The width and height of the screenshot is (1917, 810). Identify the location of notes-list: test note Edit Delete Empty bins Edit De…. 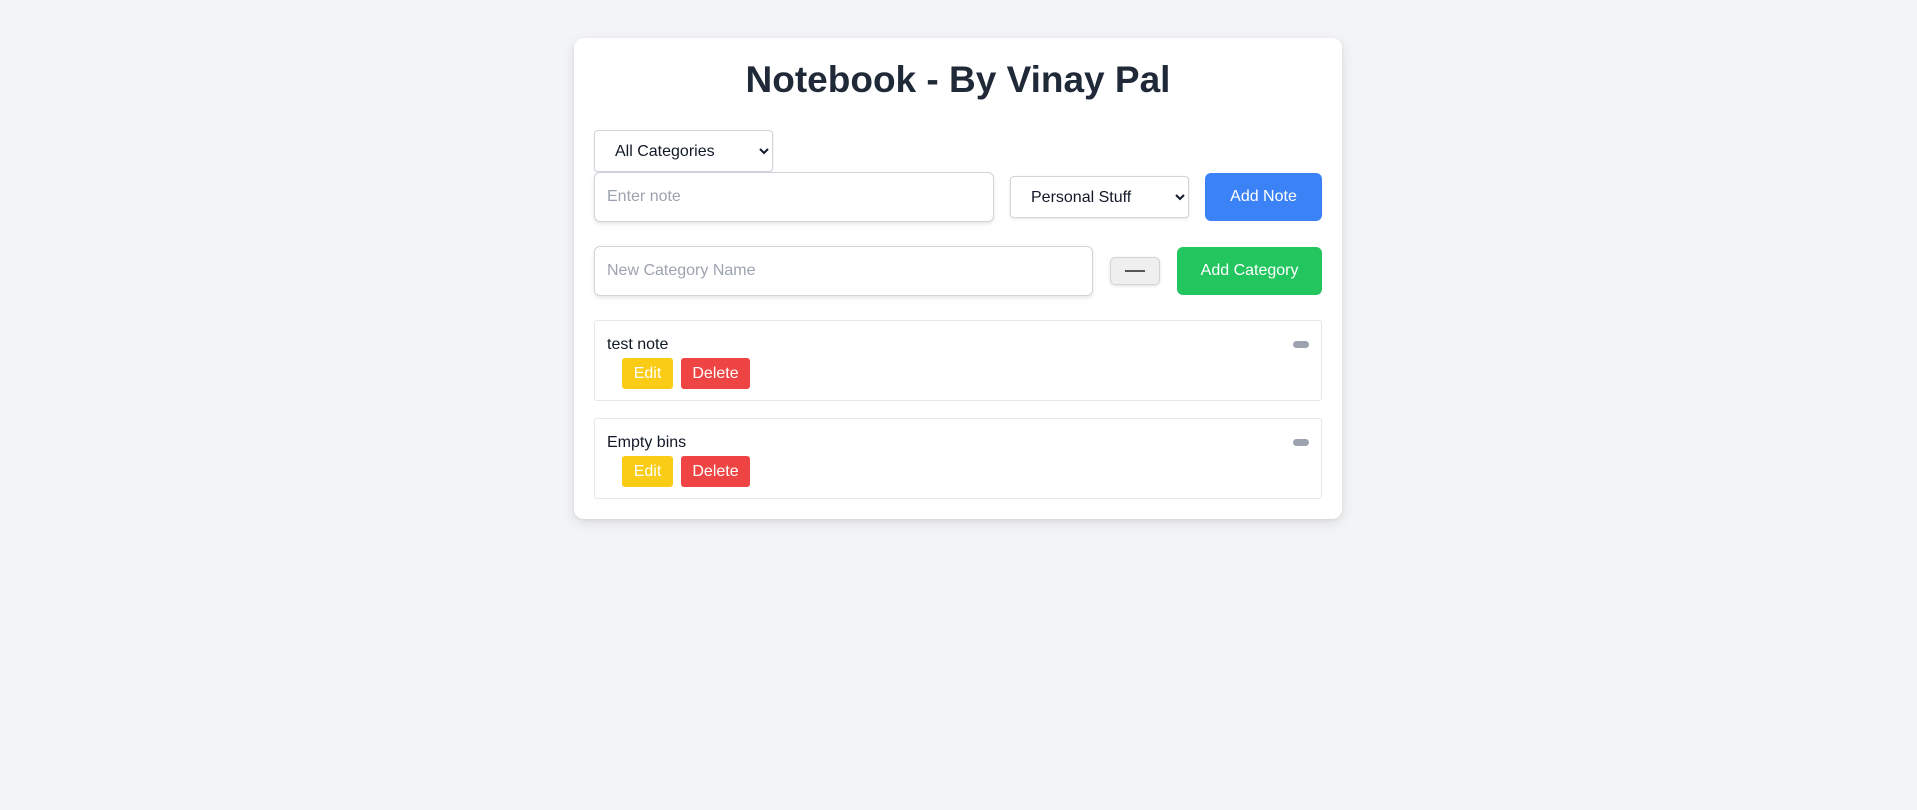
(958, 409).